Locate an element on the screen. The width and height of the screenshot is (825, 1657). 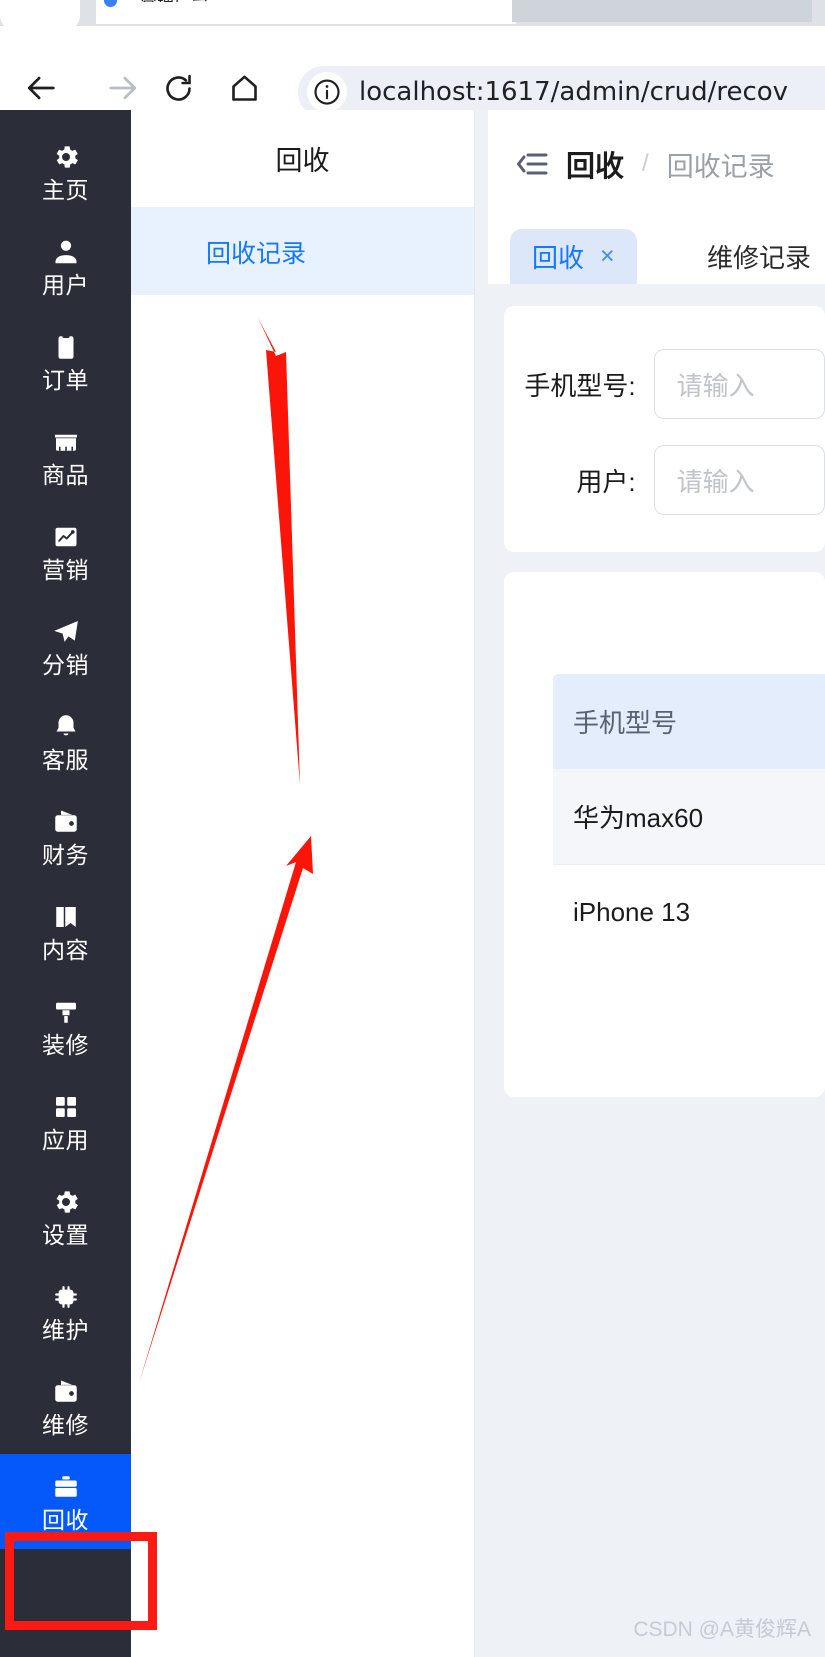
sidebar-item-partial-top is located at coordinates (65, 117).